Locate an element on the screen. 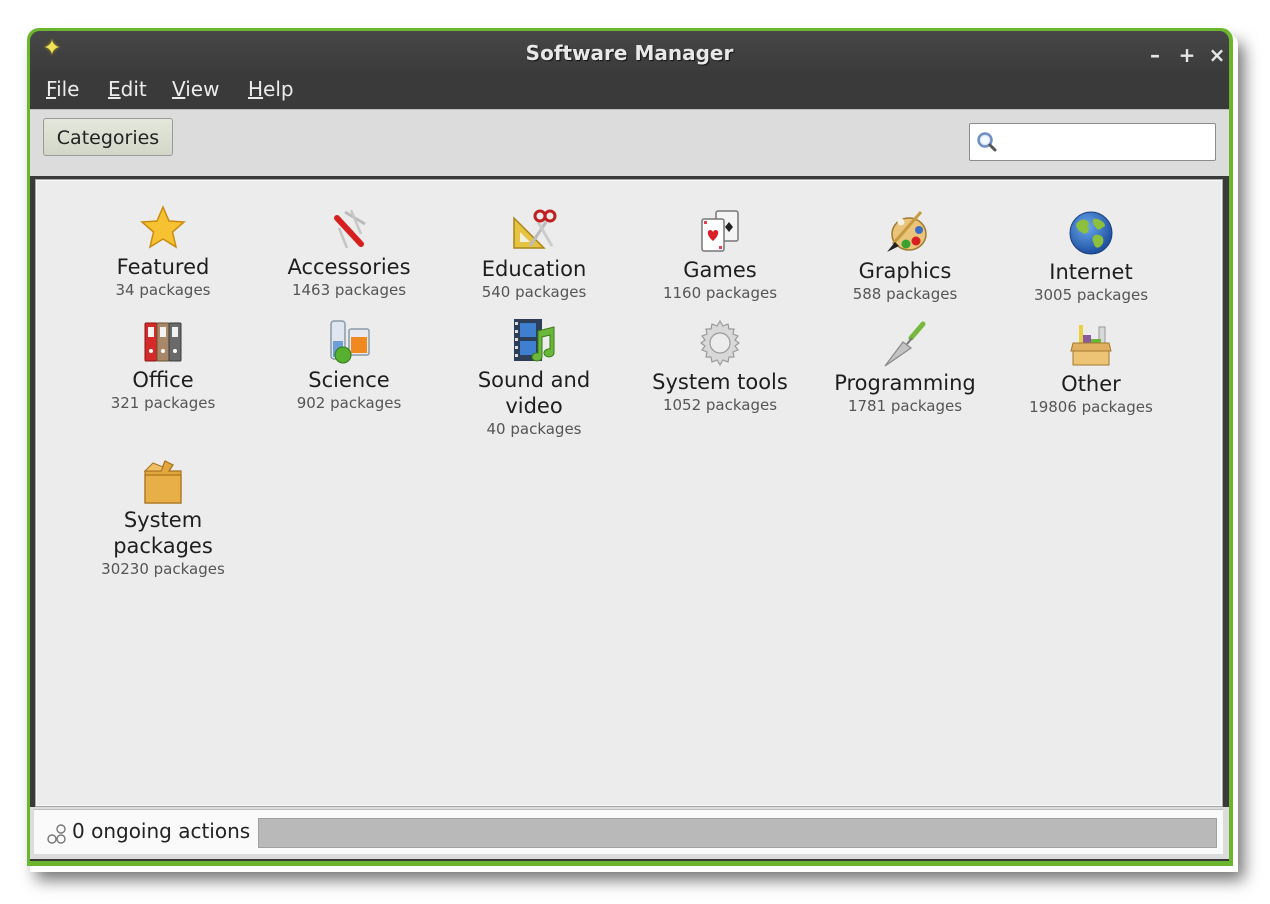  category-other: Other 19806 packages is located at coordinates (1091, 369).